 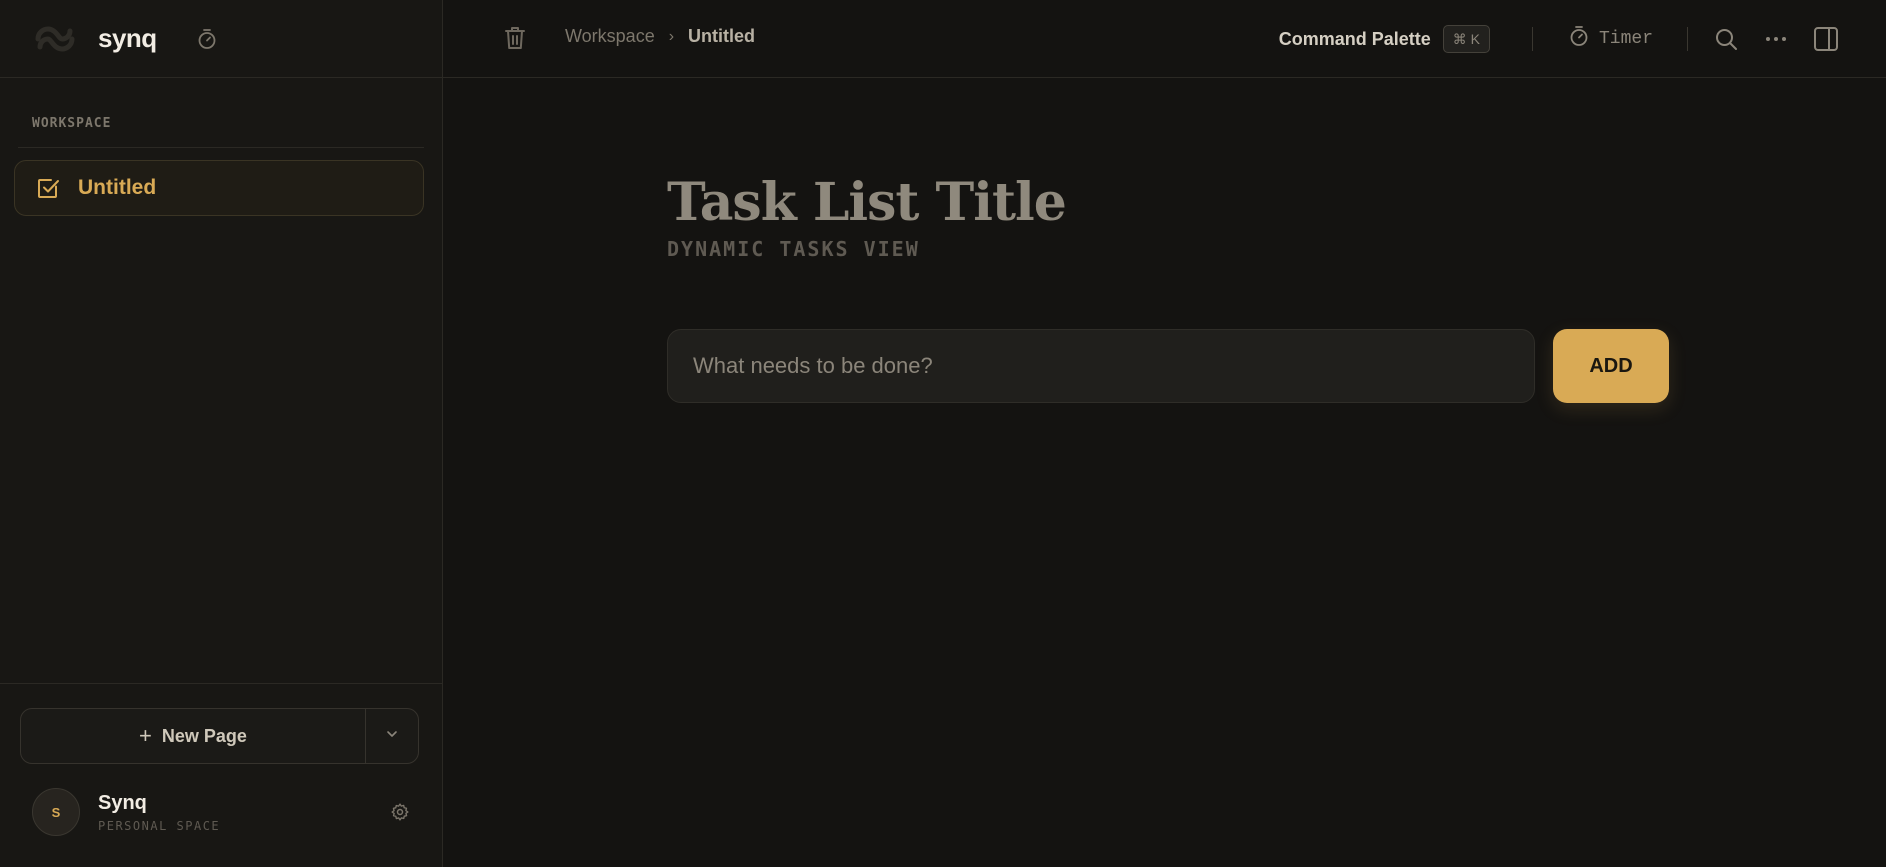 I want to click on user-text: Synq PERSONAL SPACE, so click(x=159, y=812).